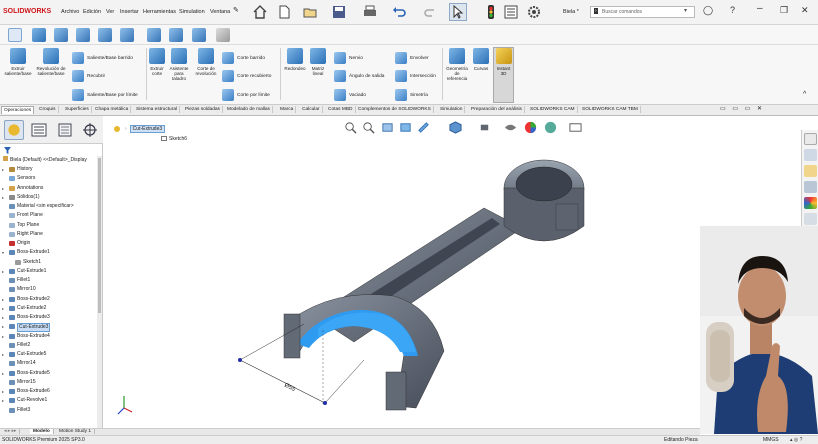 Image resolution: width=818 pixels, height=444 pixels. What do you see at coordinates (48, 262) in the screenshot?
I see `tree-item: Sketch1` at bounding box center [48, 262].